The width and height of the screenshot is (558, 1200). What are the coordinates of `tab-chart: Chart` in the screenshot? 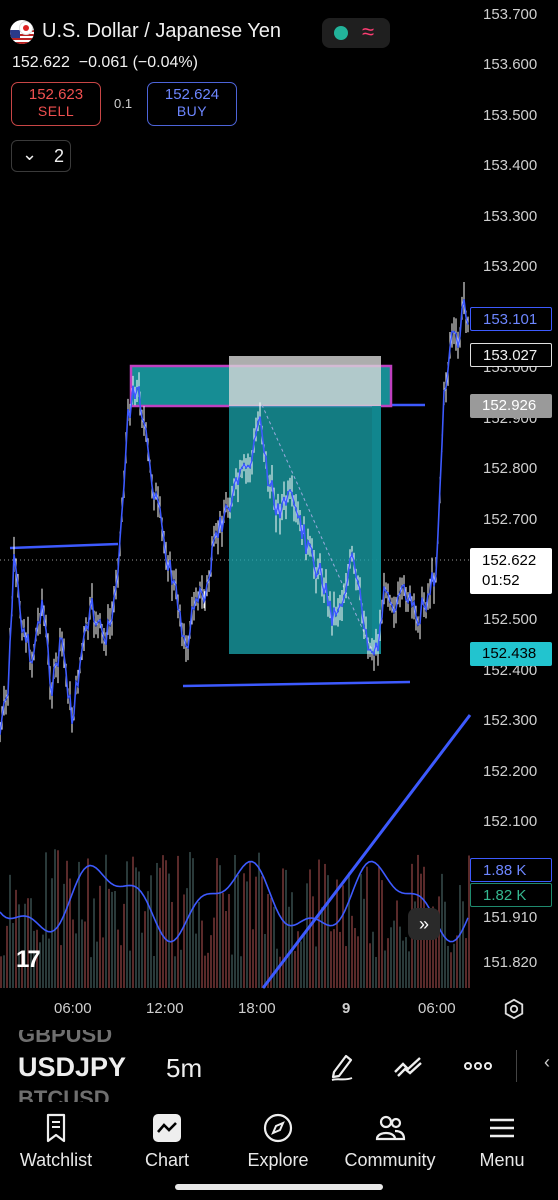 It's located at (167, 1141).